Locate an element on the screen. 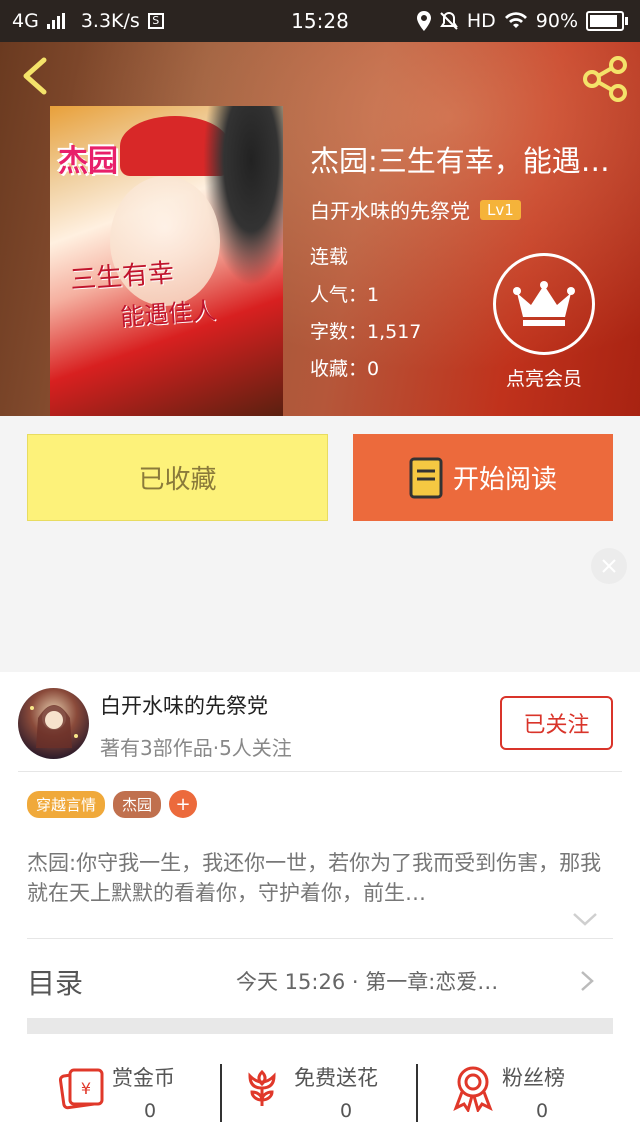  avatar is located at coordinates (53, 723).